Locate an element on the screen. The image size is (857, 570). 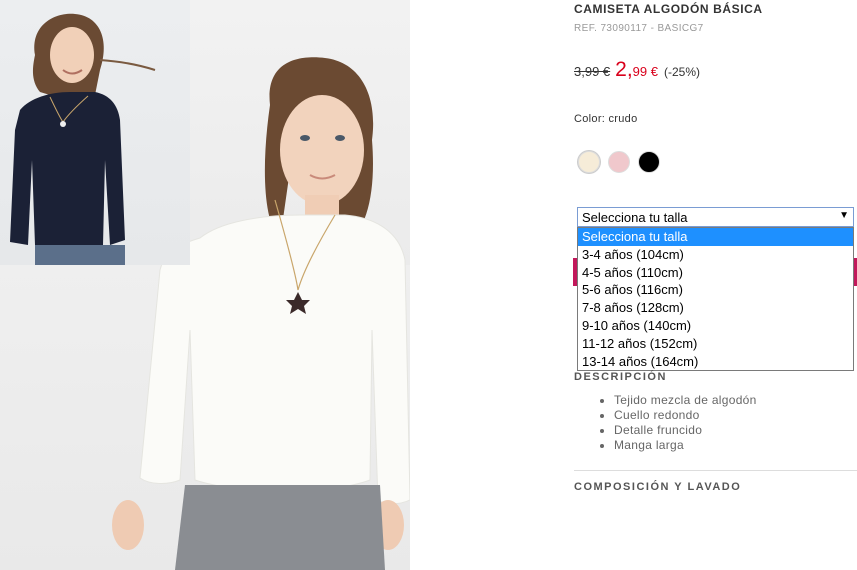
size-option: 11-12 años (152cm) is located at coordinates (715, 344).